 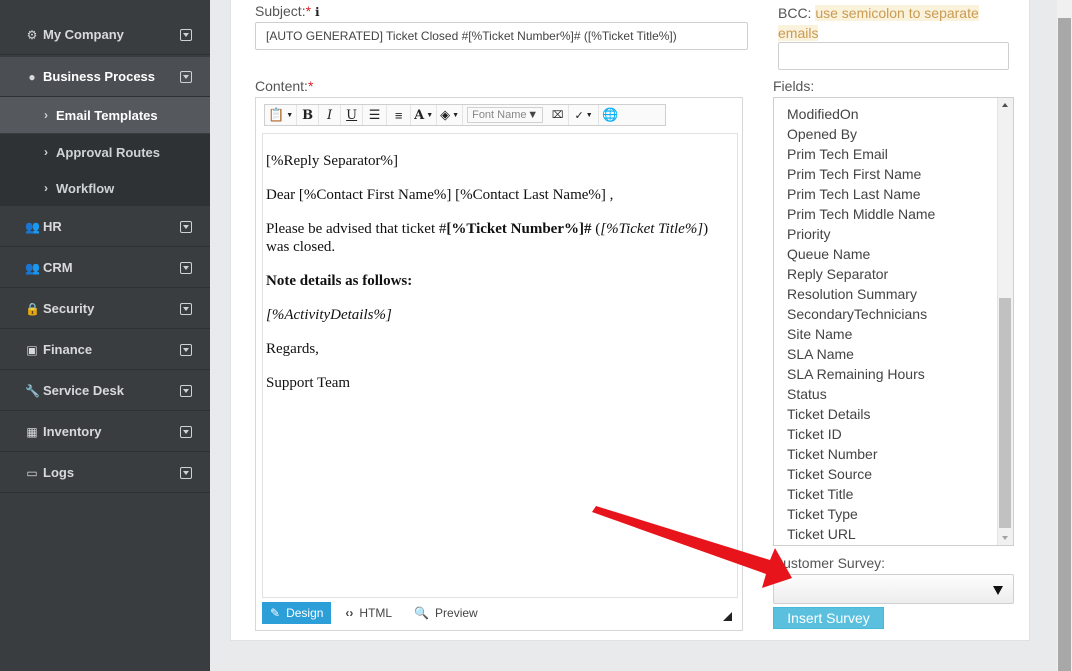 I want to click on spellcheck-button: ✓ ▼, so click(x=584, y=115).